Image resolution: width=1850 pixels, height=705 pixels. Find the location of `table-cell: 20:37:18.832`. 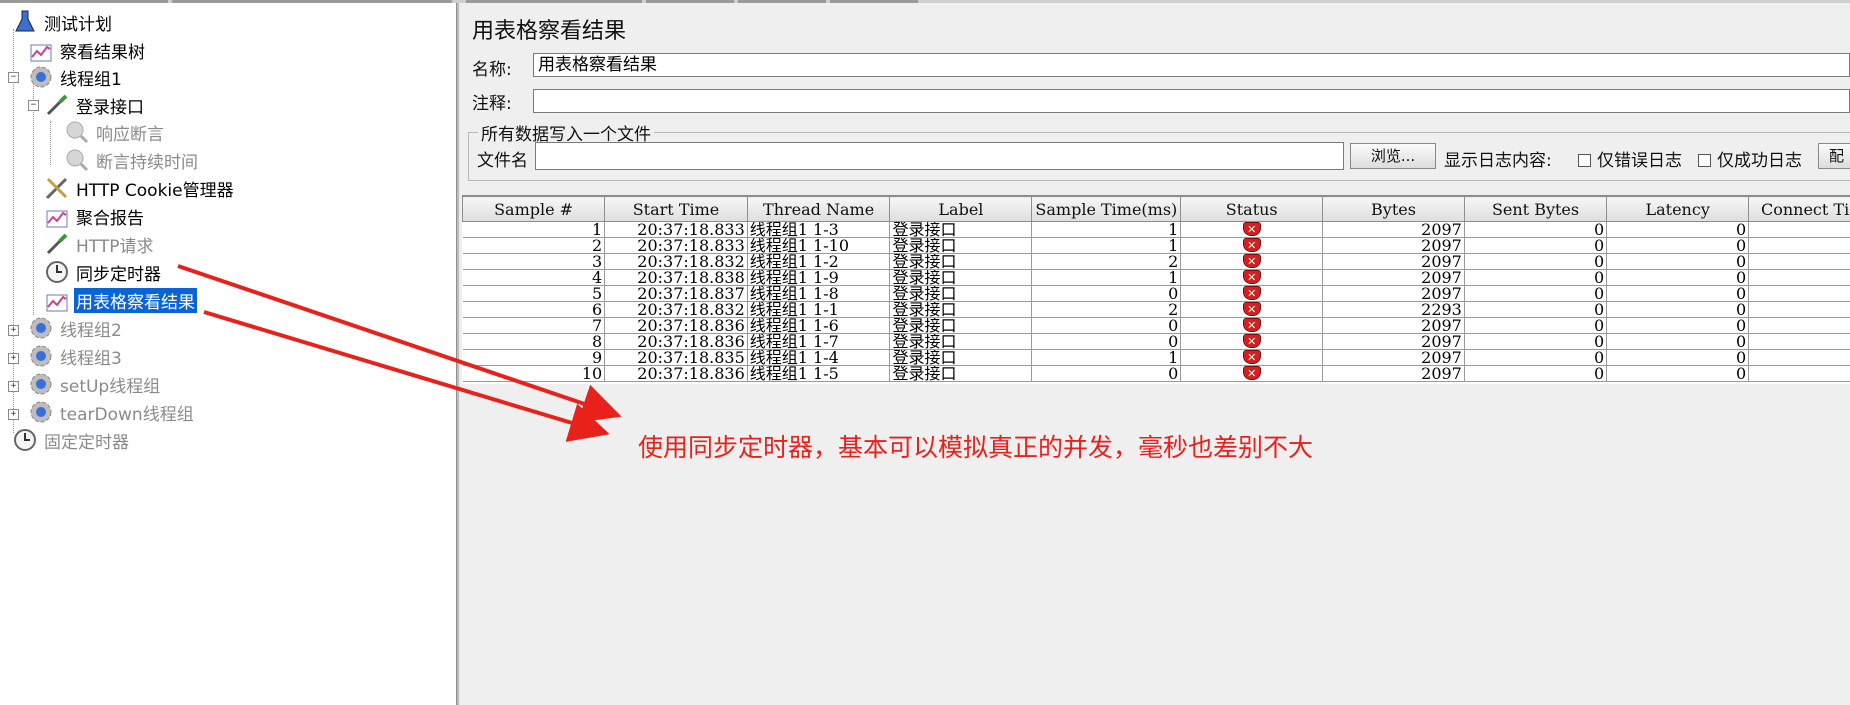

table-cell: 20:37:18.832 is located at coordinates (676, 261).